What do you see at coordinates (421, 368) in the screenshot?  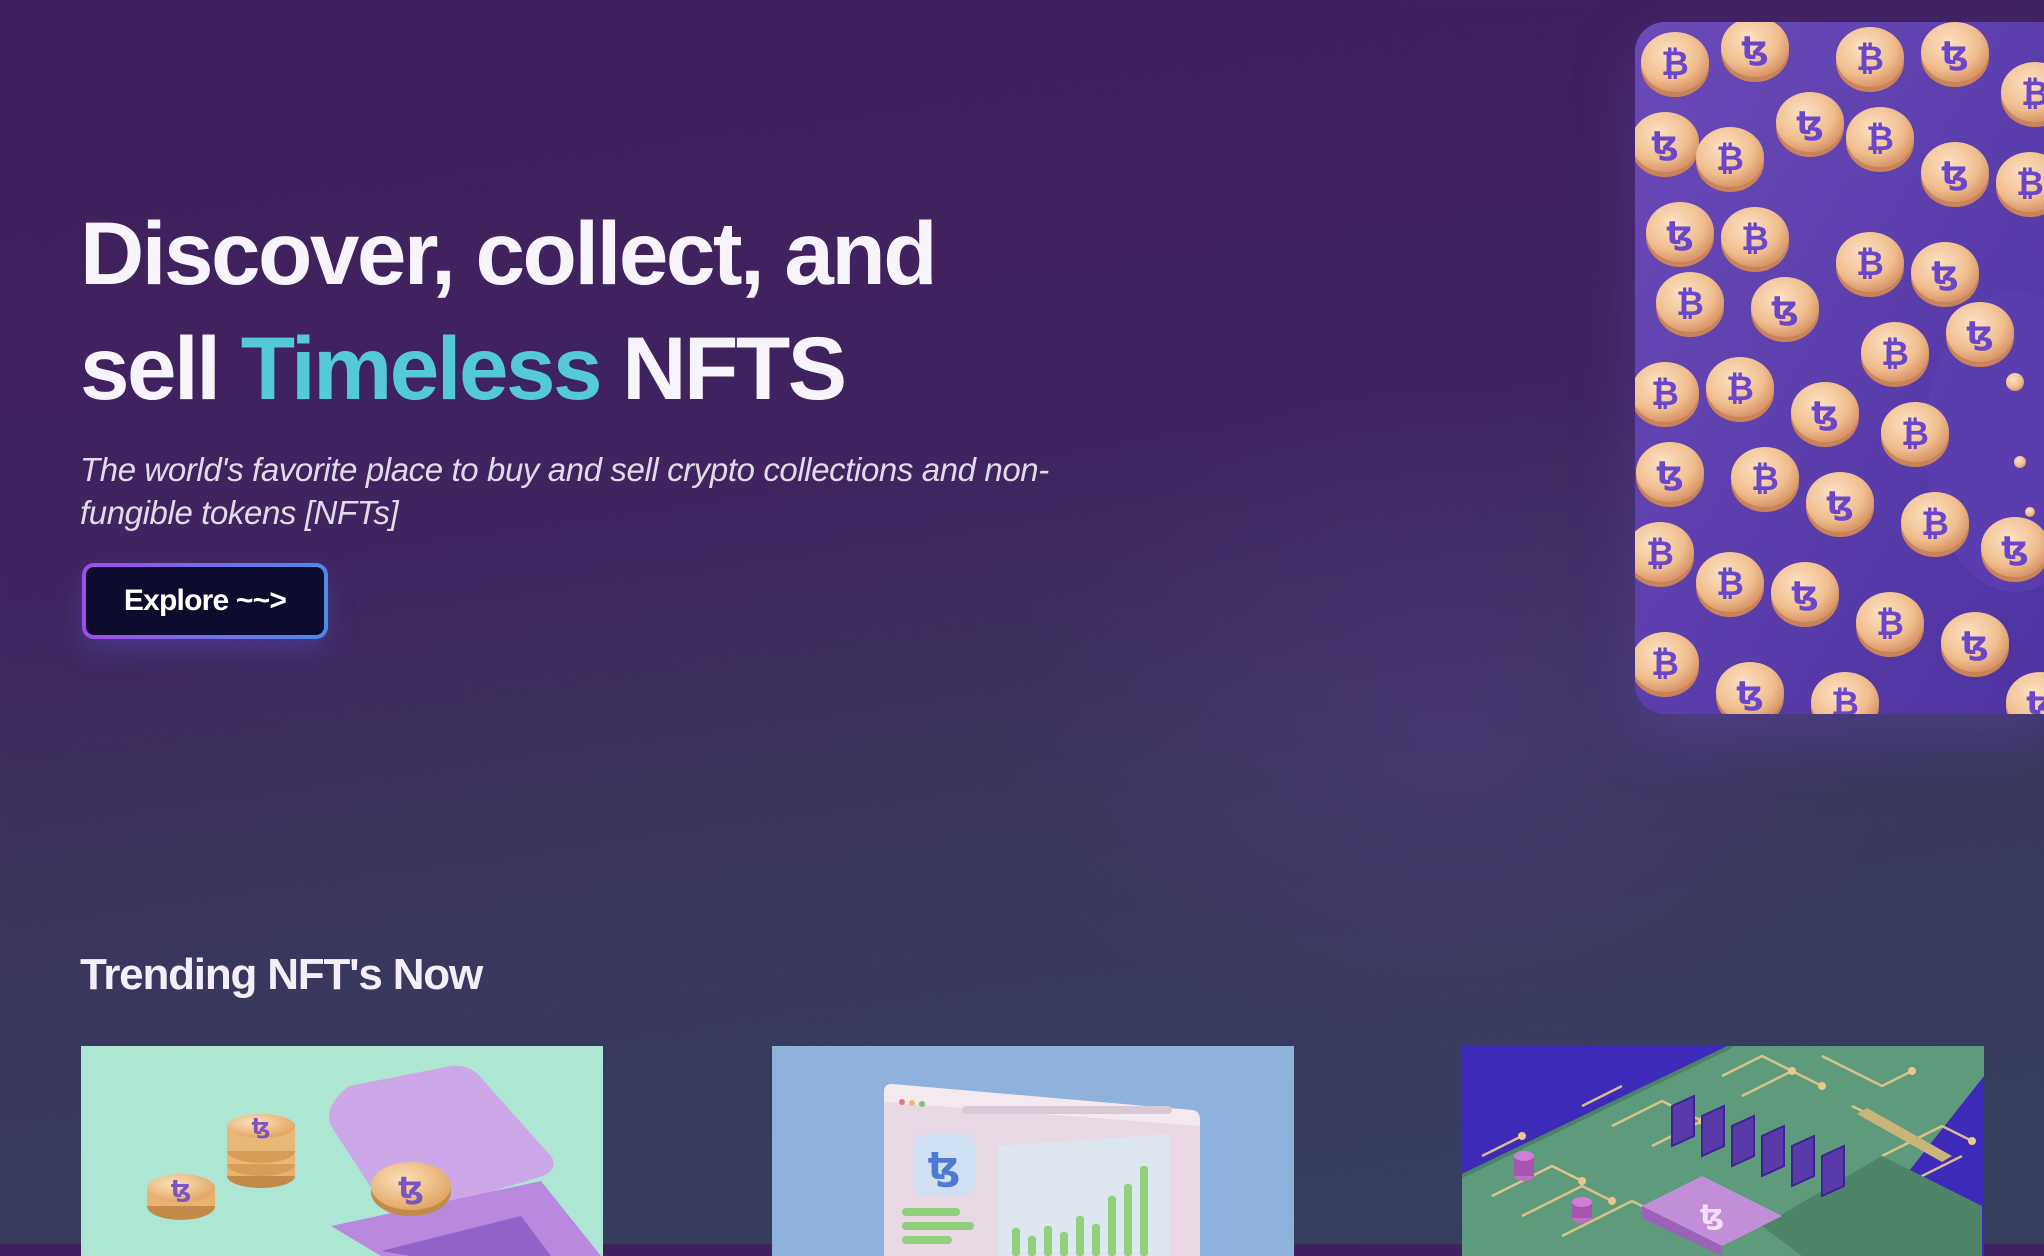 I see `hero-title-accent: Timeless` at bounding box center [421, 368].